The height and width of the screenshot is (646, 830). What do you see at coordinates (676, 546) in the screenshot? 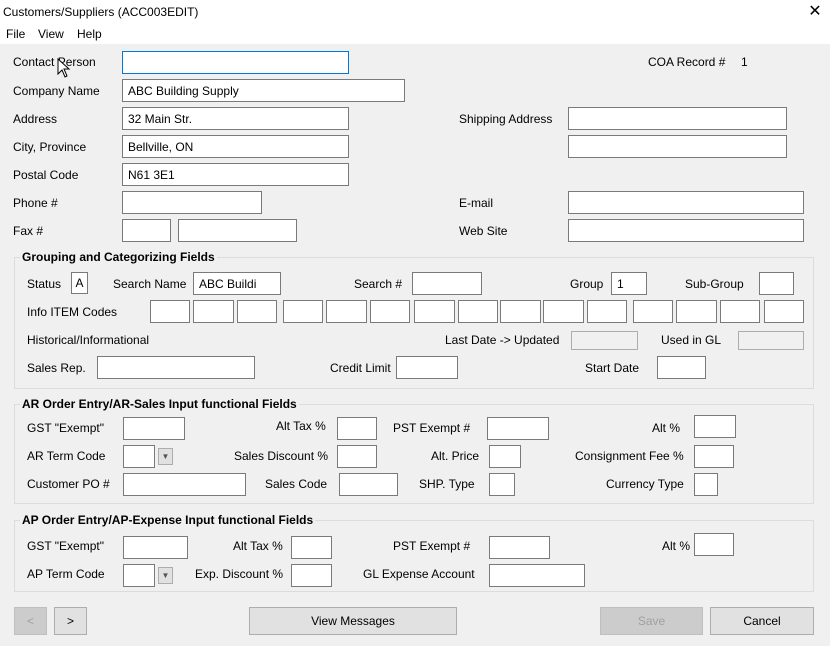
I see `ap-alt-pct-label: Alt %` at bounding box center [676, 546].